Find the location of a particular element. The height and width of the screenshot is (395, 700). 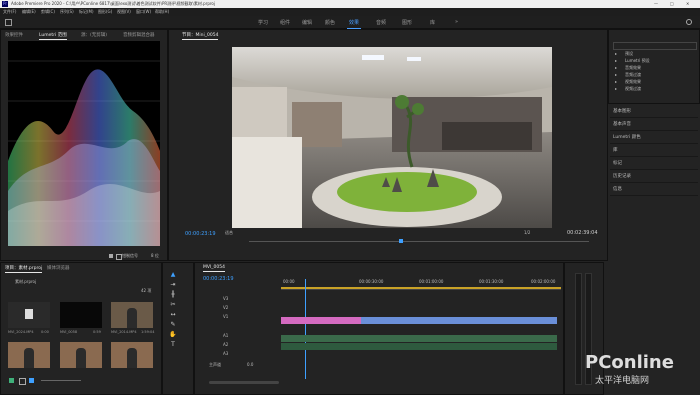

workspace-more-icon: » is located at coordinates (456, 22).